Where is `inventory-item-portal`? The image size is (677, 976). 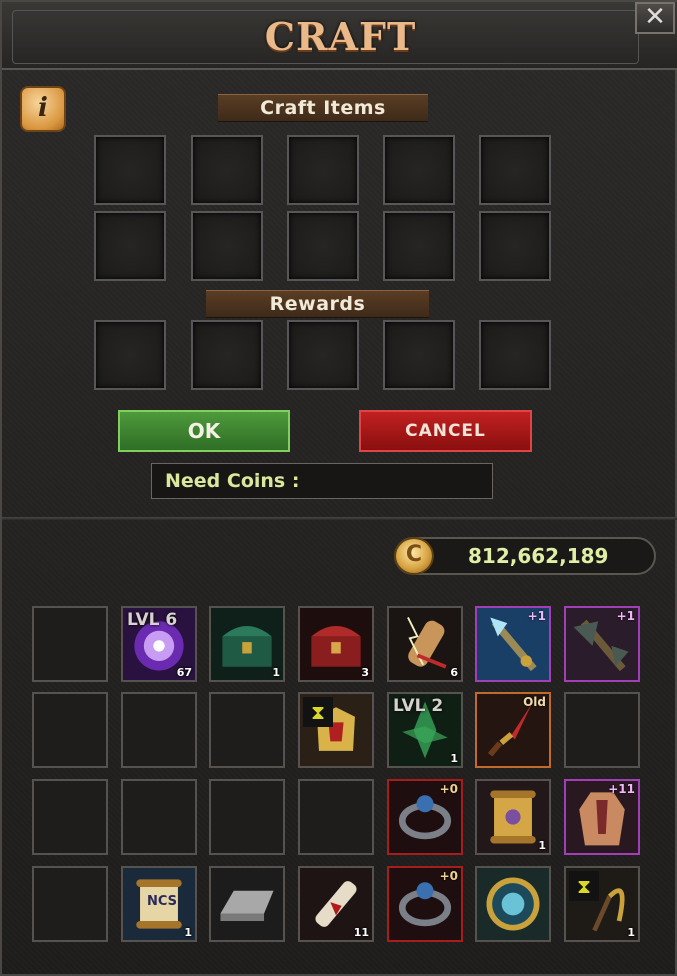
inventory-item-portal is located at coordinates (513, 904).